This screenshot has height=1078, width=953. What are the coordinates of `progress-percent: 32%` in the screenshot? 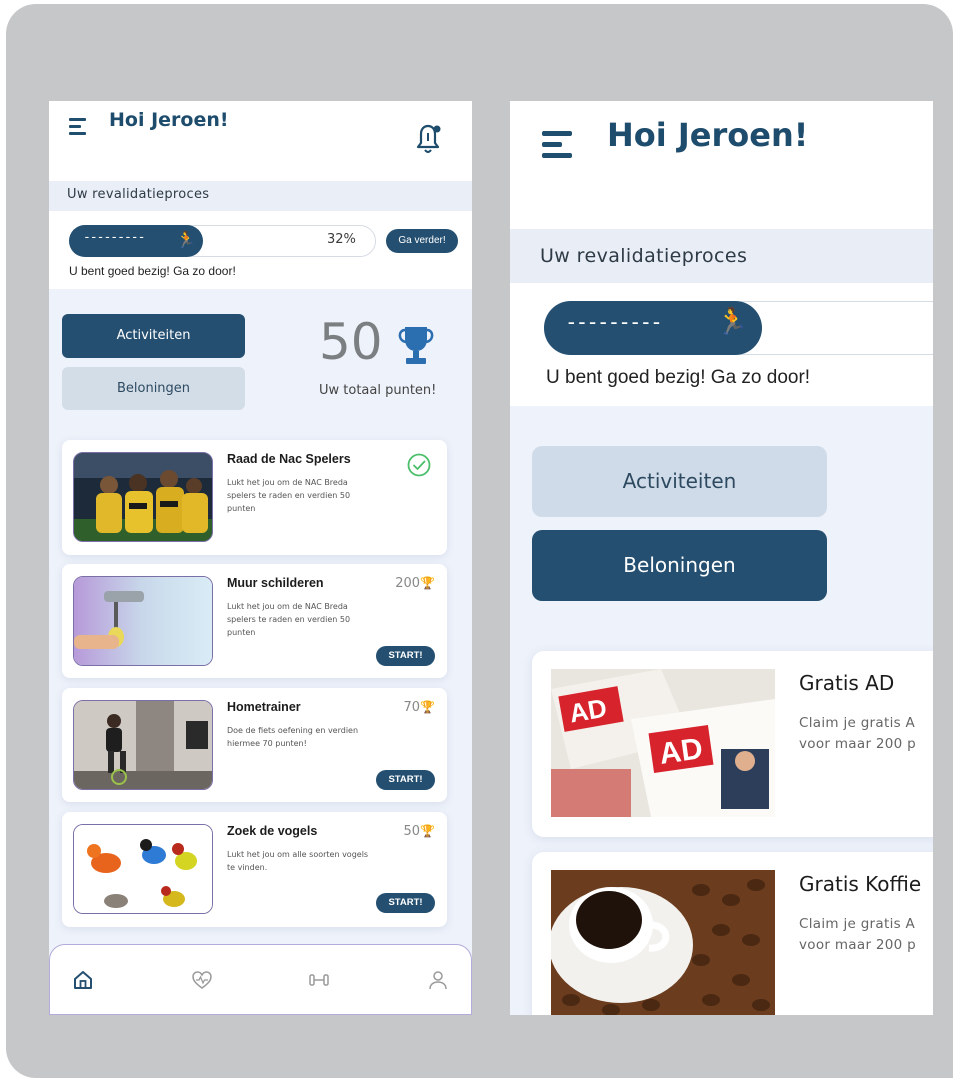 It's located at (341, 239).